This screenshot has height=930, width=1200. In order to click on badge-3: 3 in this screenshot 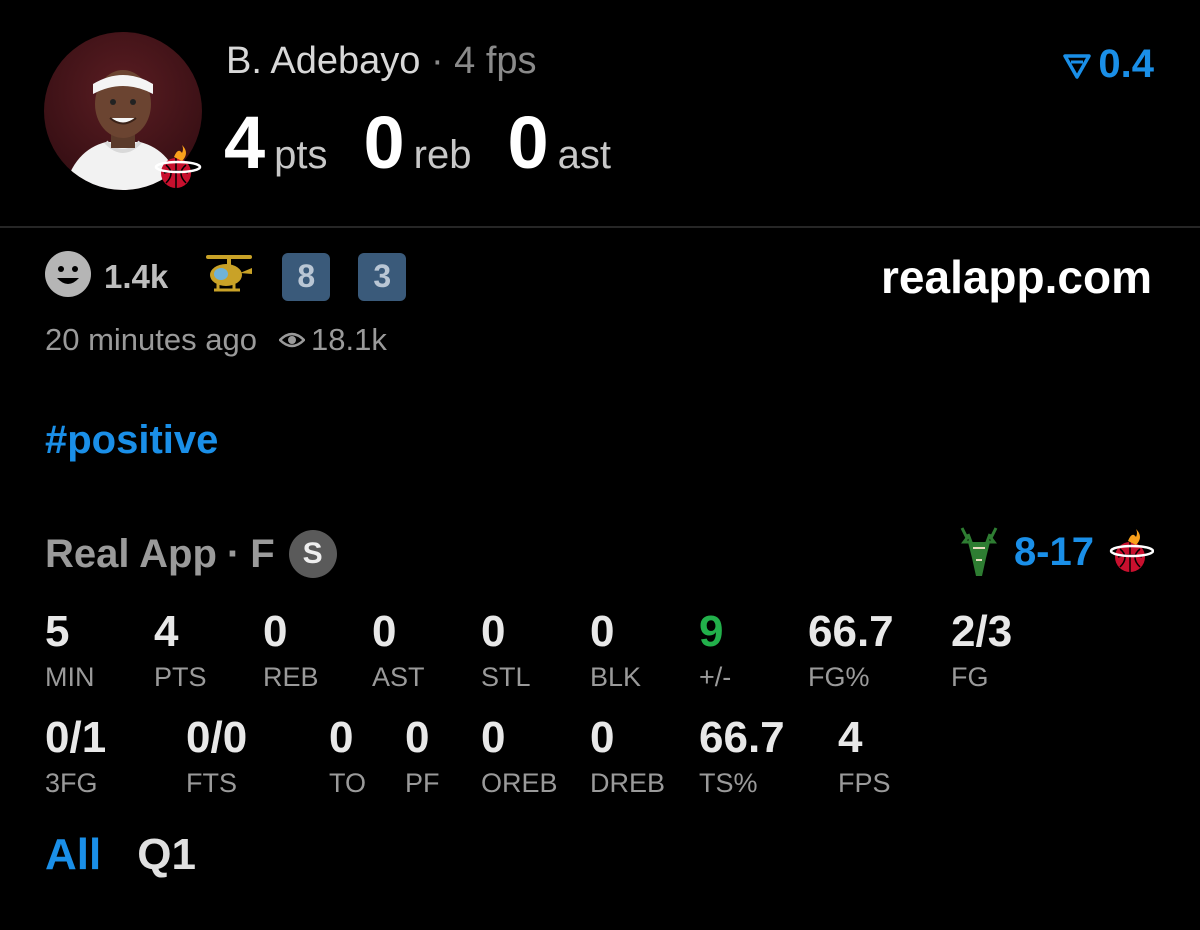, I will do `click(382, 276)`.